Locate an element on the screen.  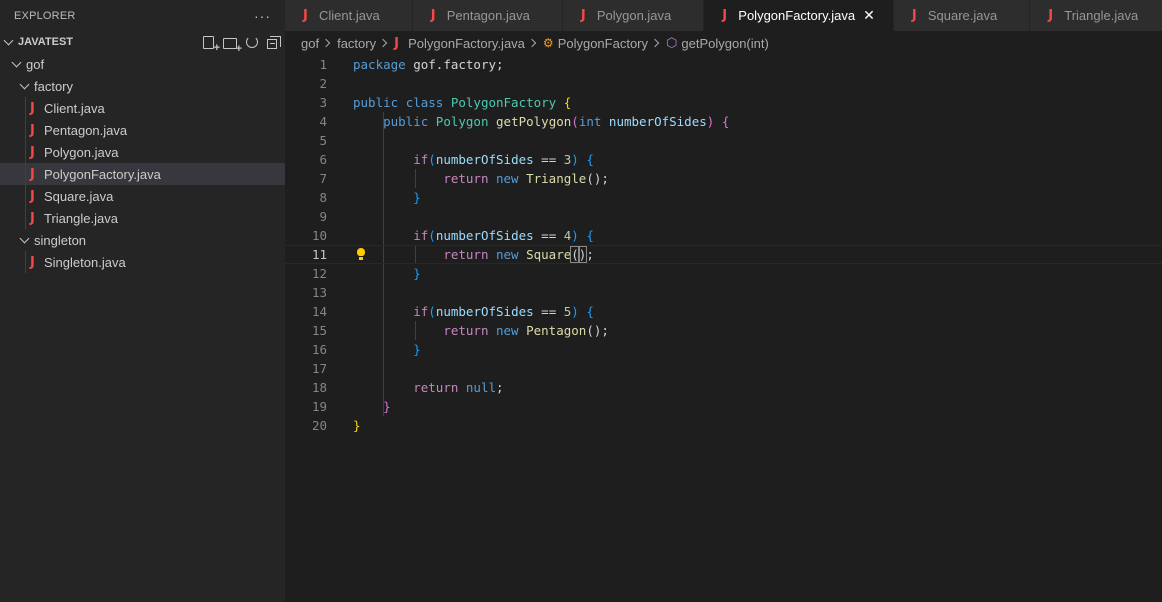
tree-folder: singleton is located at coordinates (142, 240).